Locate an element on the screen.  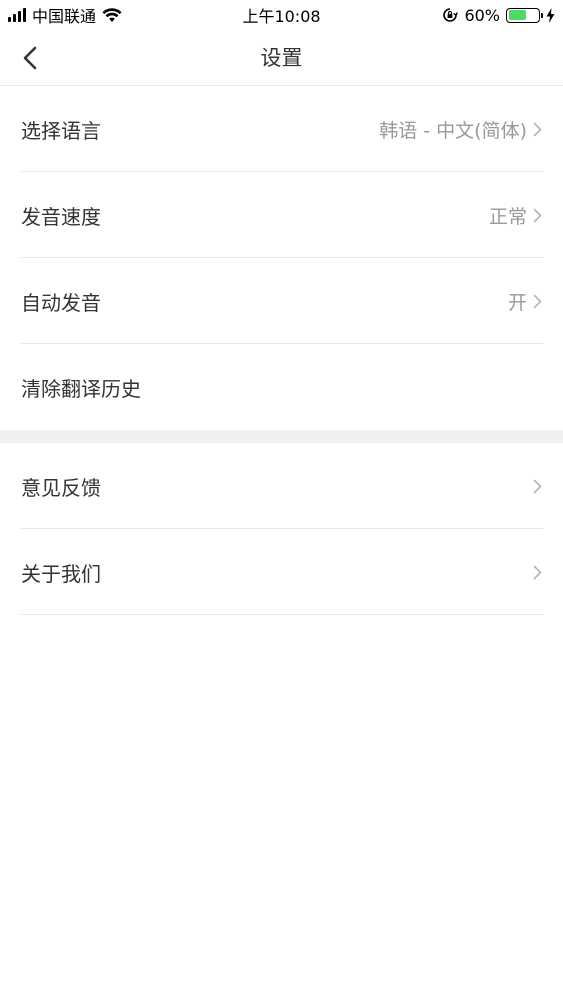
setting-label: 自动发音 is located at coordinates (61, 302).